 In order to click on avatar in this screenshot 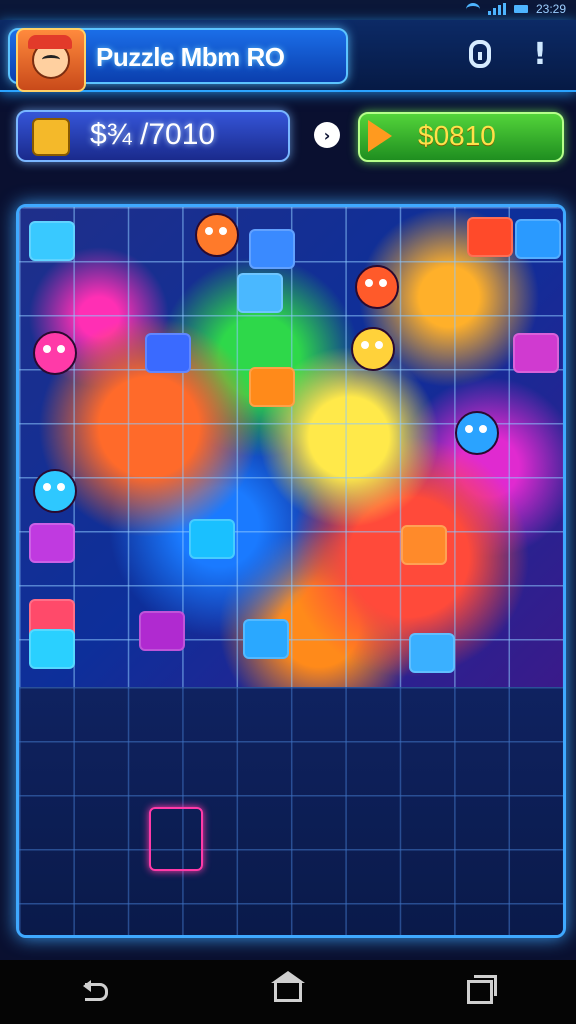, I will do `click(51, 60)`.